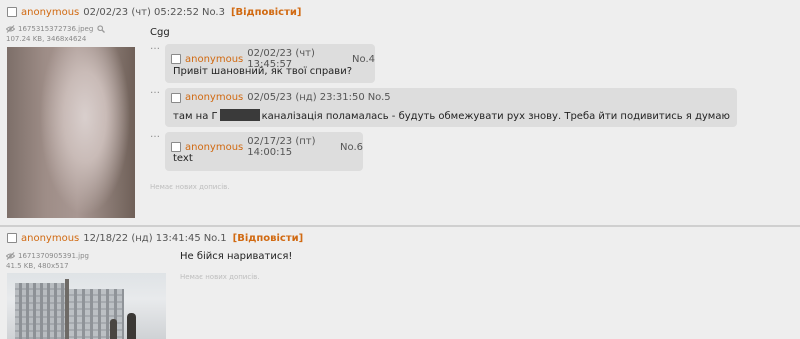  Describe the element at coordinates (141, 12) in the screenshot. I see `post-datetime: 02/02/23 (чт) 05:22:52` at that location.